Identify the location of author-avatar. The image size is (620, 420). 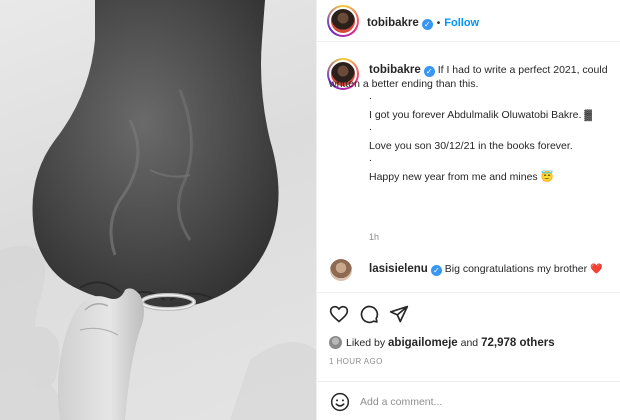
(343, 21).